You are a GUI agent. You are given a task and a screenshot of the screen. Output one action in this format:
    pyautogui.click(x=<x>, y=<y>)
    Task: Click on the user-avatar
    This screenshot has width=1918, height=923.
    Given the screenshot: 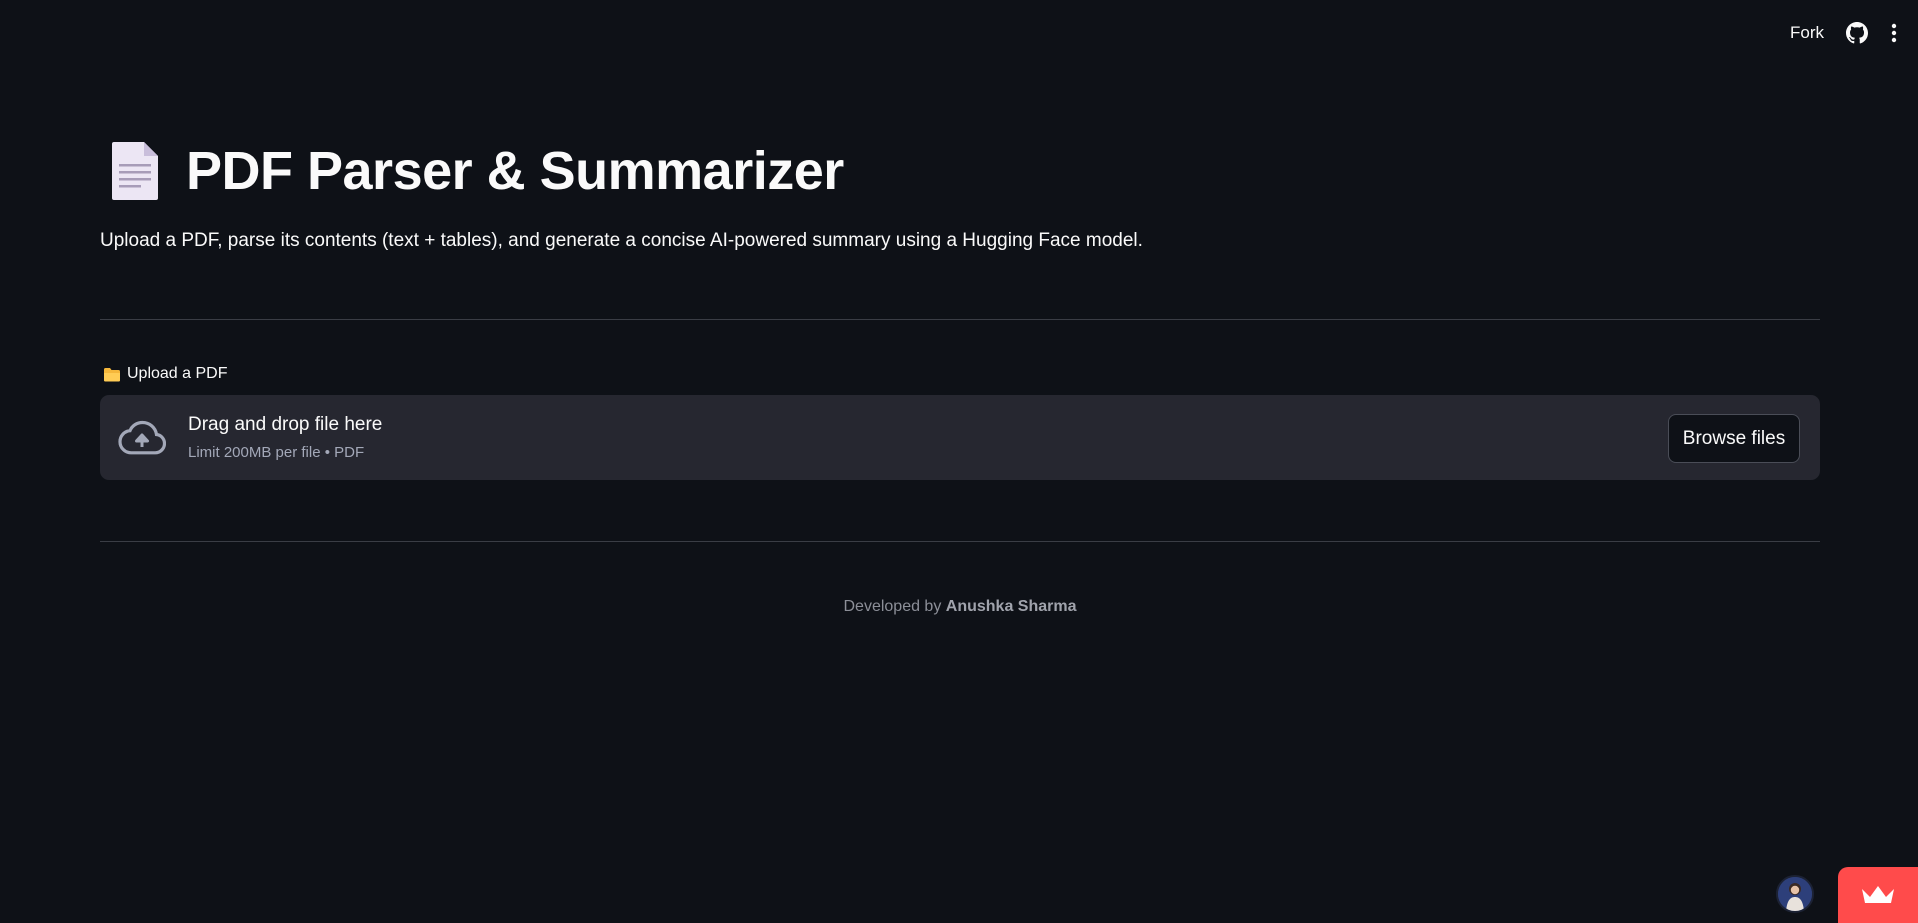 What is the action you would take?
    pyautogui.click(x=1795, y=894)
    